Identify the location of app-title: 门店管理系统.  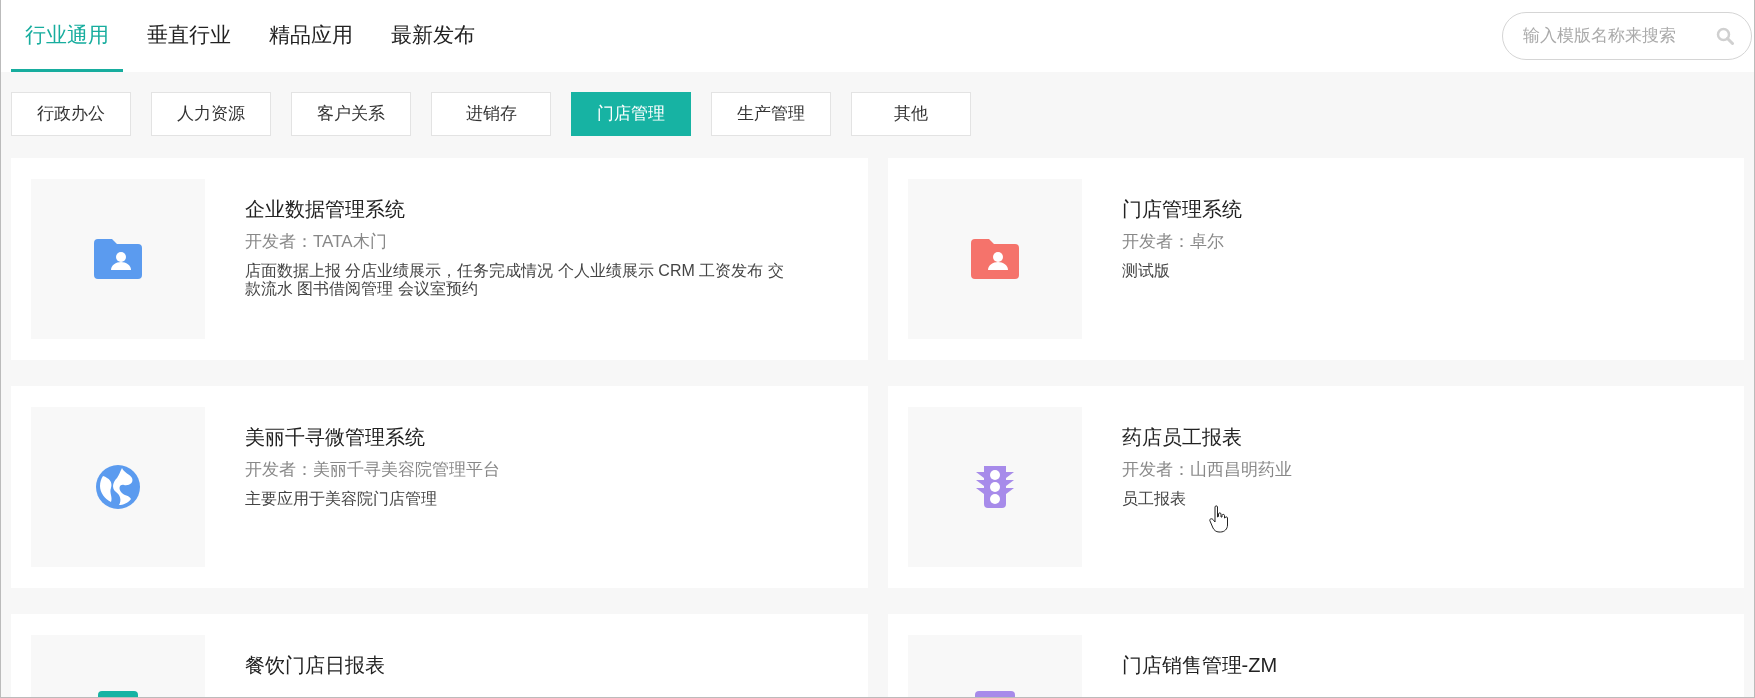
(1181, 209).